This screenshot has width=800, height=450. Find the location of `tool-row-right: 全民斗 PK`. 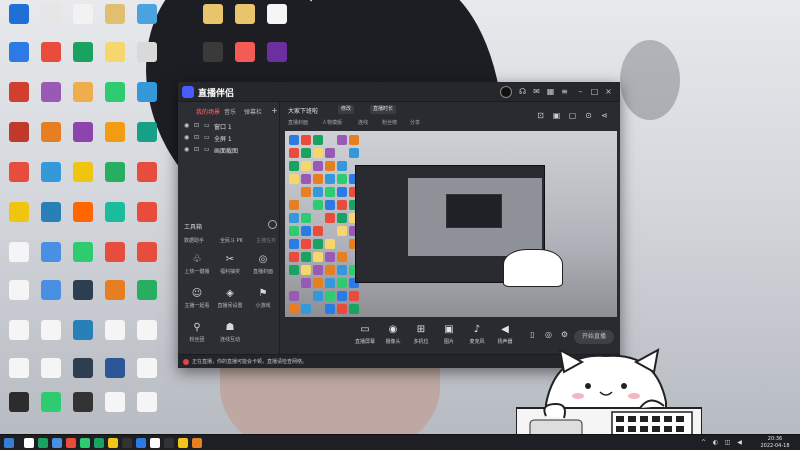

tool-row-right: 全民斗 PK is located at coordinates (231, 240).